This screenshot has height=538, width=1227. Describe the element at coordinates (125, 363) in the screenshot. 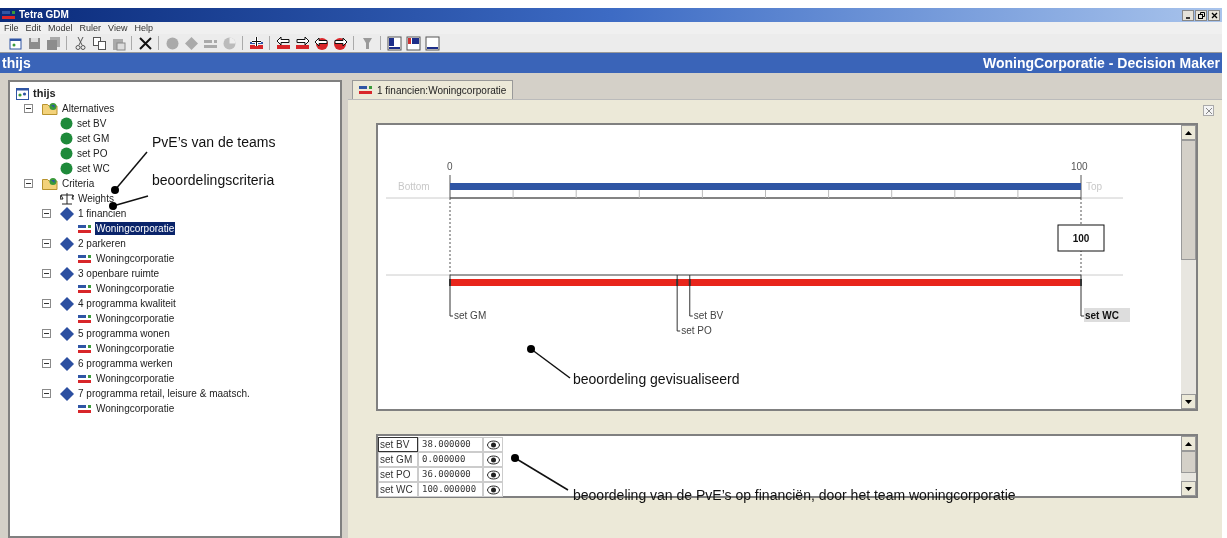

I see `tree-item: 6 programma werken` at that location.